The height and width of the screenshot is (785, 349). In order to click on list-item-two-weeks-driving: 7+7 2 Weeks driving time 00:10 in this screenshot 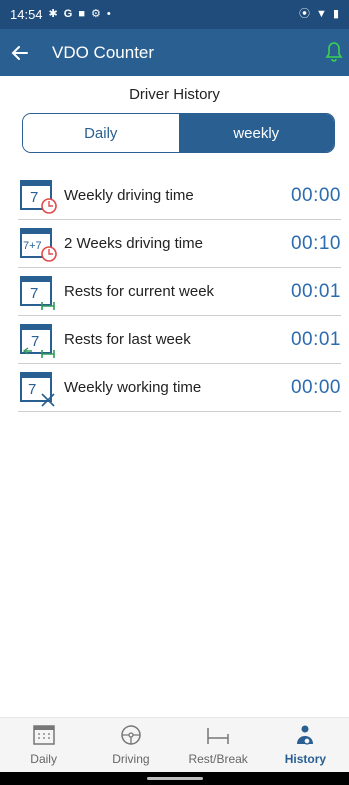, I will do `click(179, 244)`.